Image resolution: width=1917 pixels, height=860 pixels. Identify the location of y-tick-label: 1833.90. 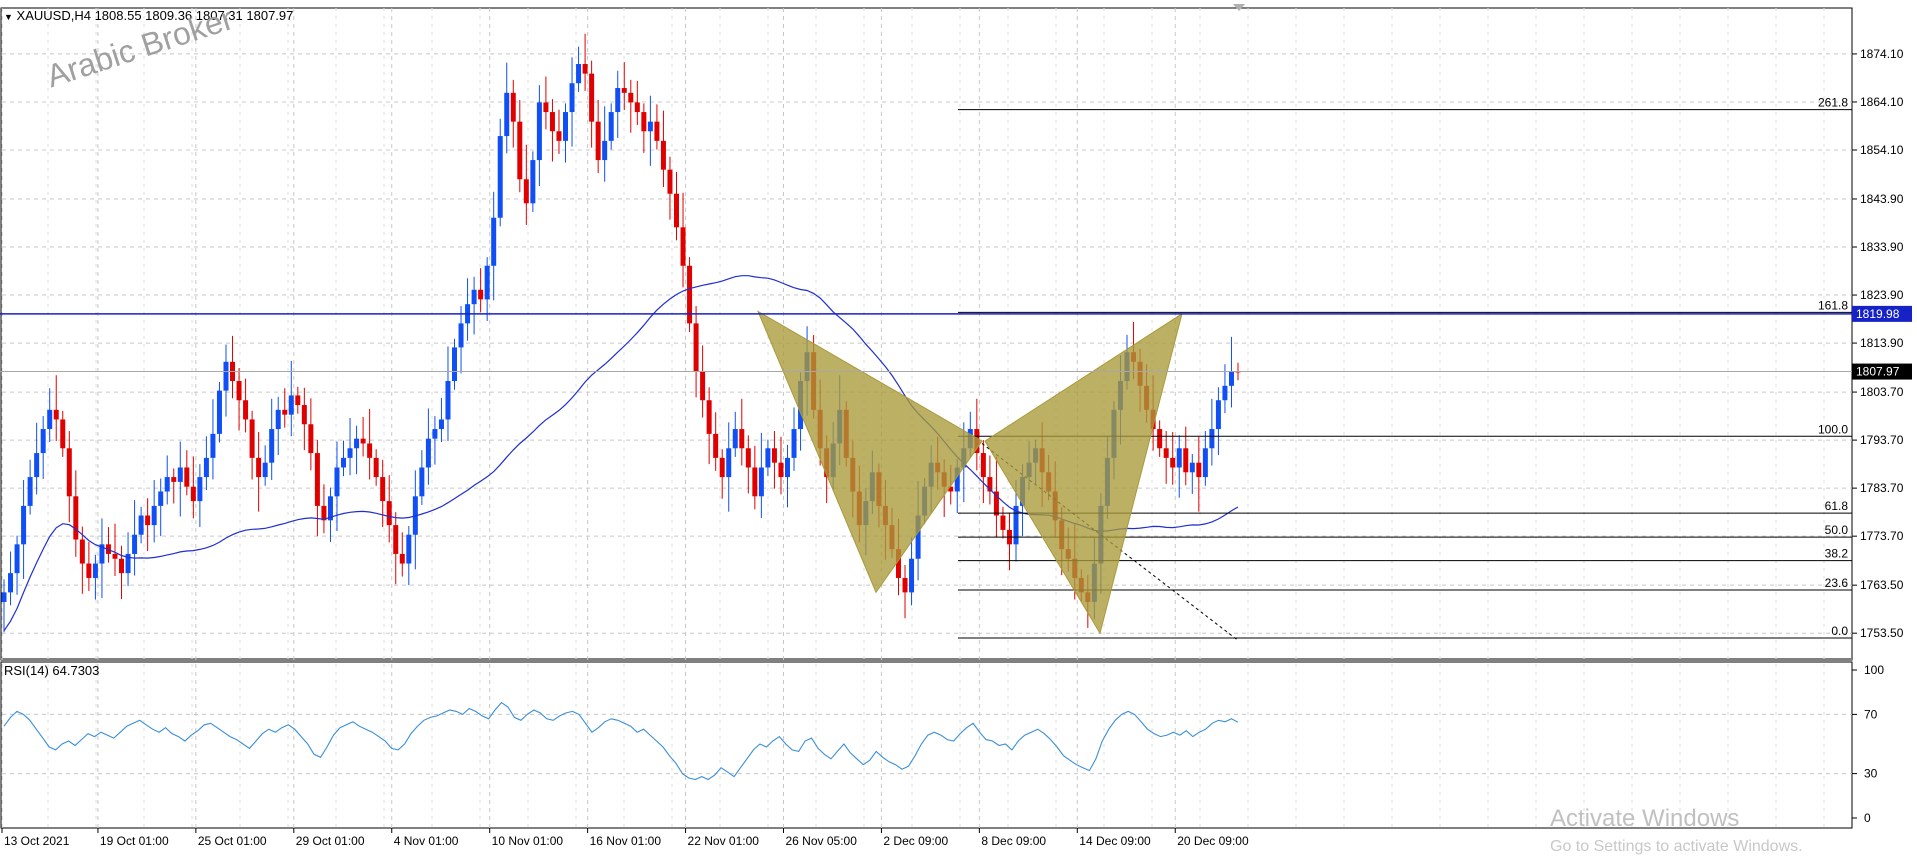
(1882, 247).